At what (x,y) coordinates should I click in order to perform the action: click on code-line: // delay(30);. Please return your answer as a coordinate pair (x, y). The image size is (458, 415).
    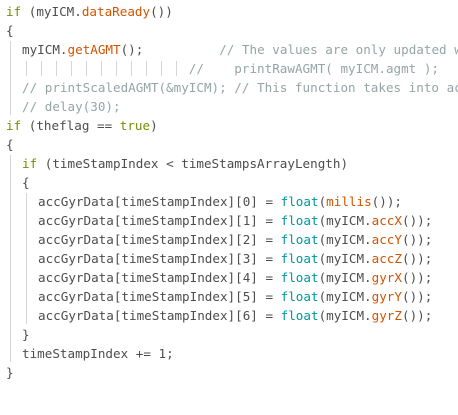
    Looking at the image, I should click on (71, 106).